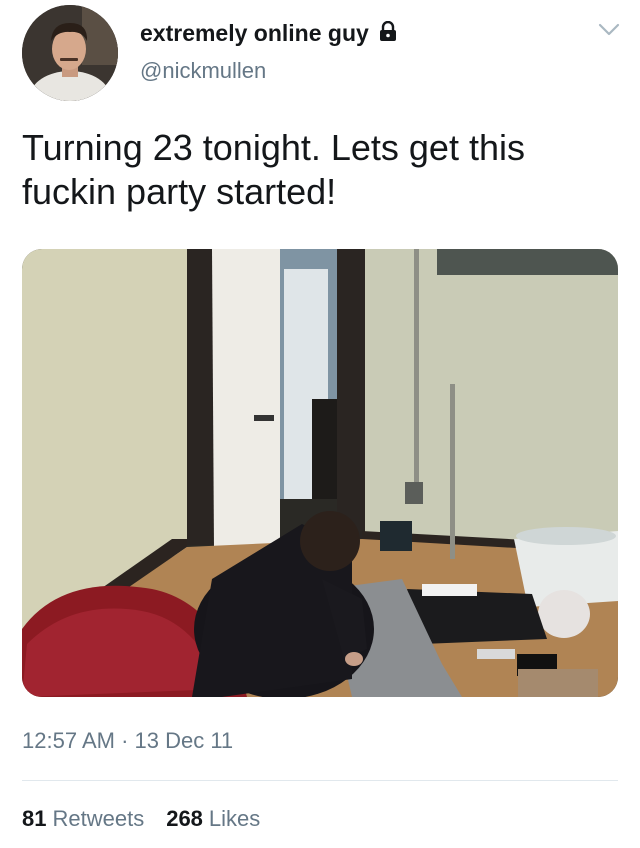 This screenshot has height=848, width=640. I want to click on author-handle: @nickmullen, so click(203, 71).